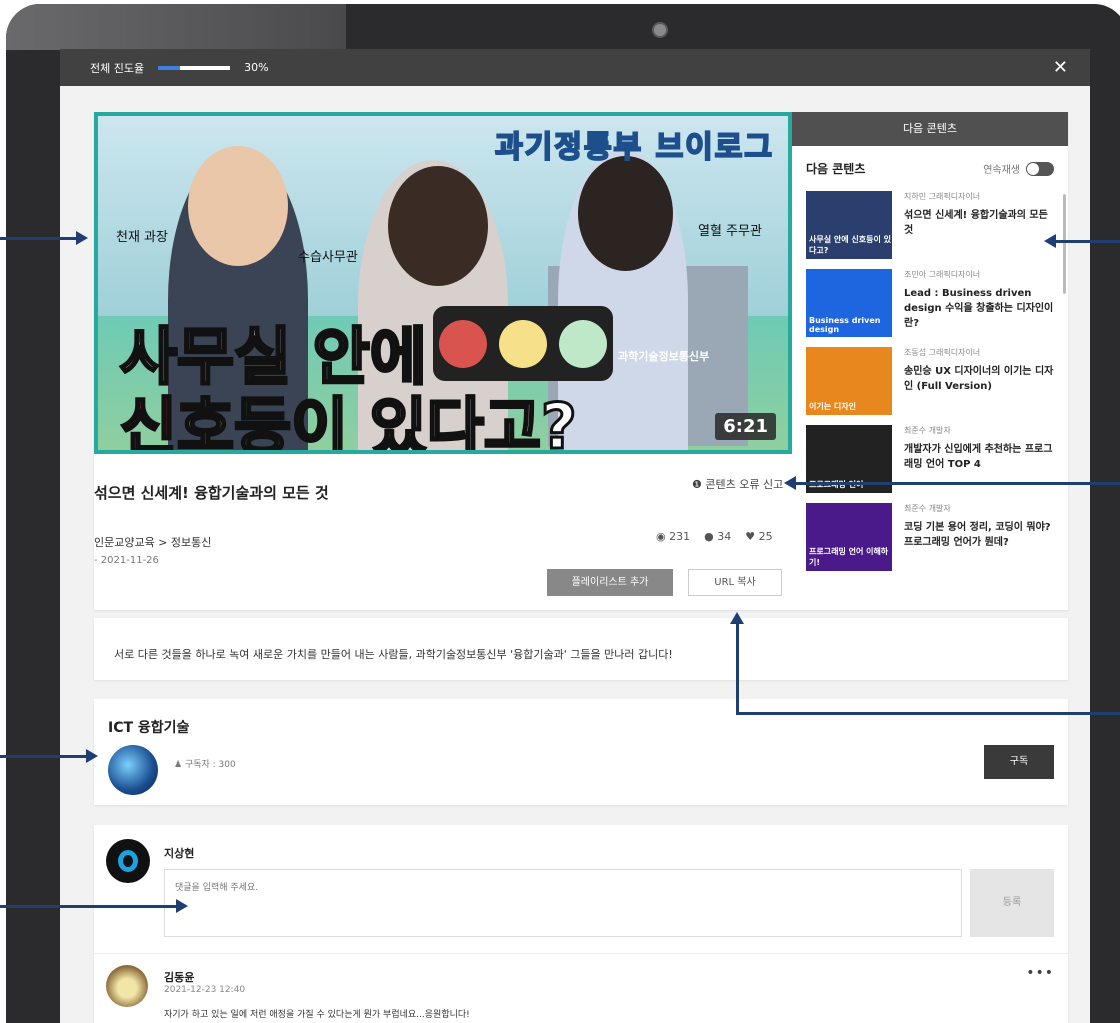 The image size is (1120, 1023). Describe the element at coordinates (581, 953) in the screenshot. I see `divider` at that location.